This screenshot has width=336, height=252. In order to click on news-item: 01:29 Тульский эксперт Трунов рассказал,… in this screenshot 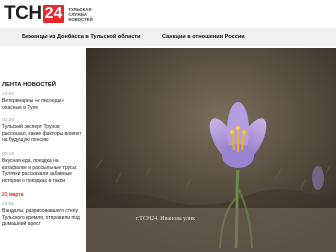, I will do `click(42, 131)`.